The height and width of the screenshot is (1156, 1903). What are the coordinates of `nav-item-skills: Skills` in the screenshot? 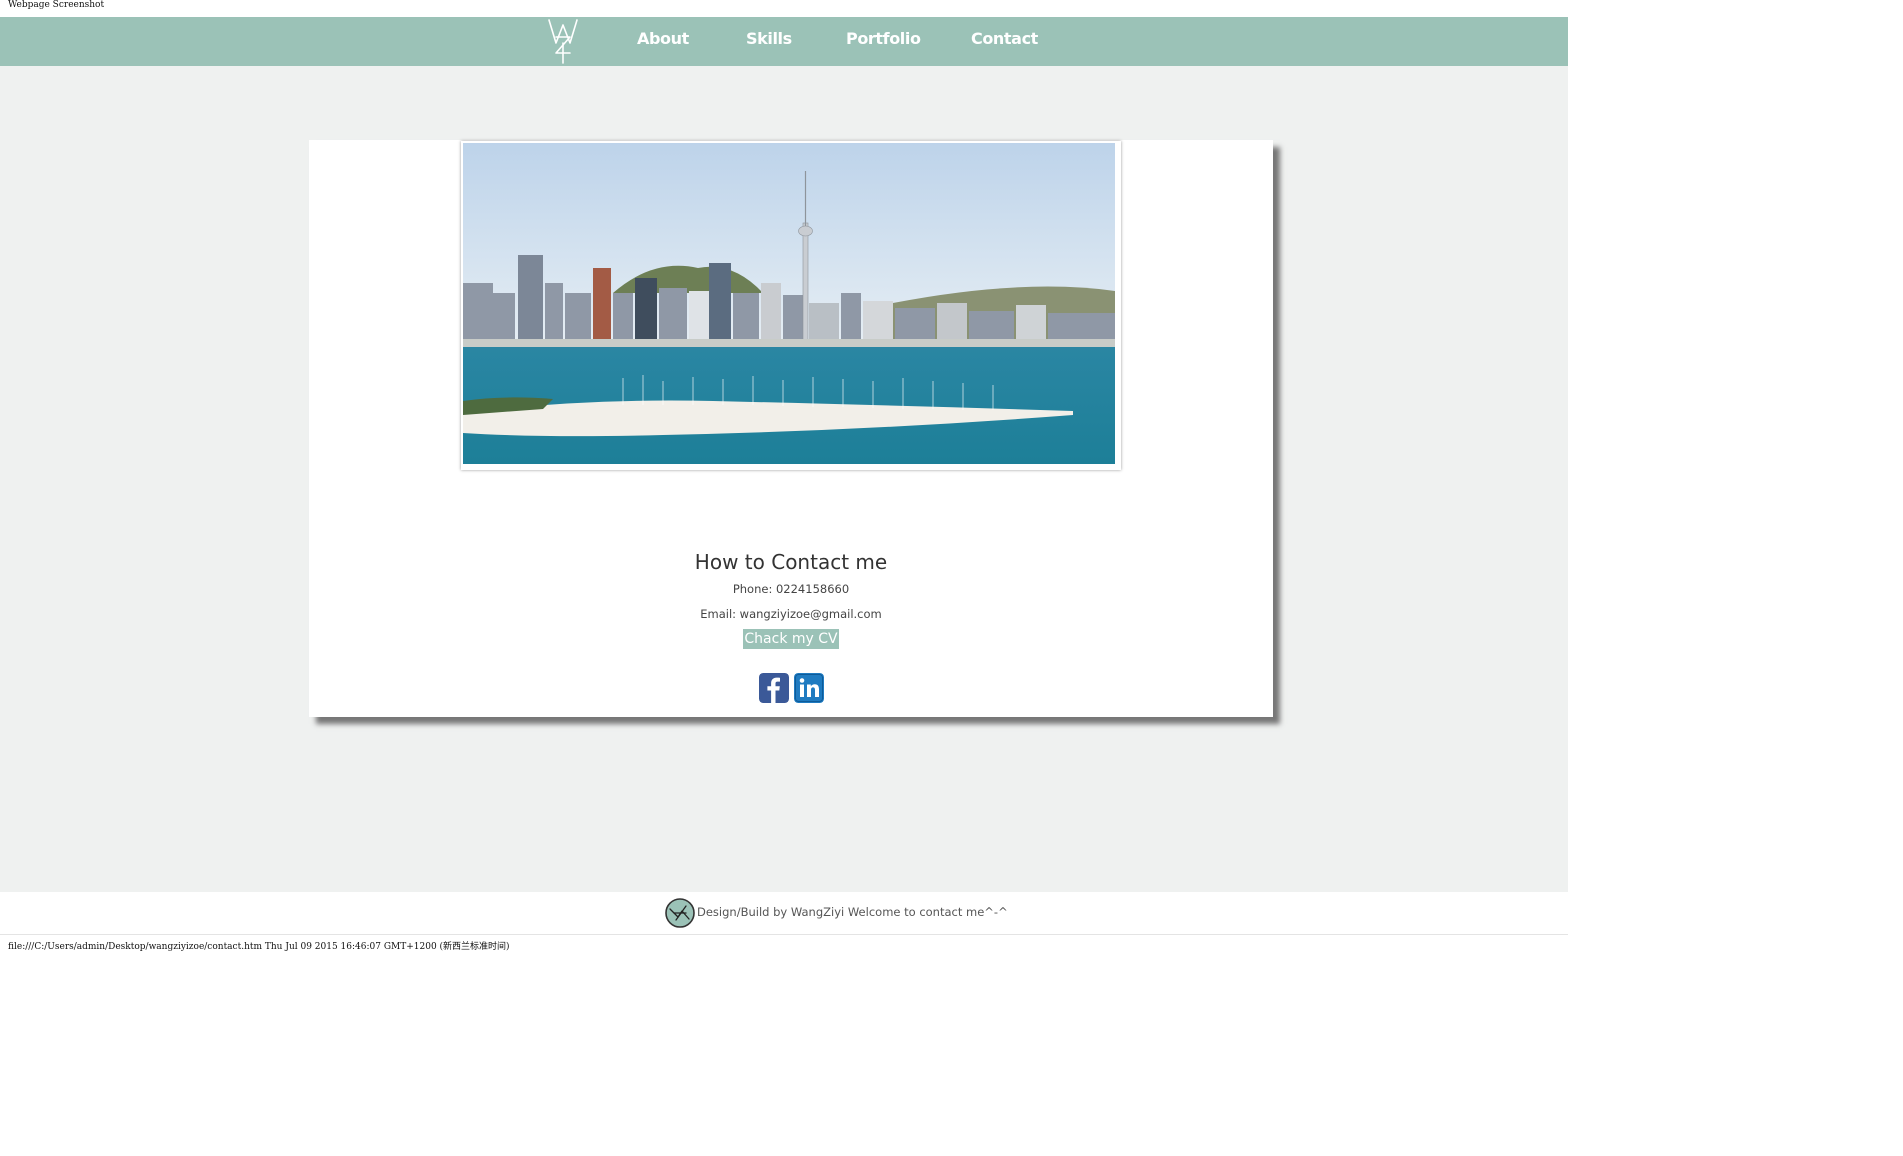 It's located at (769, 39).